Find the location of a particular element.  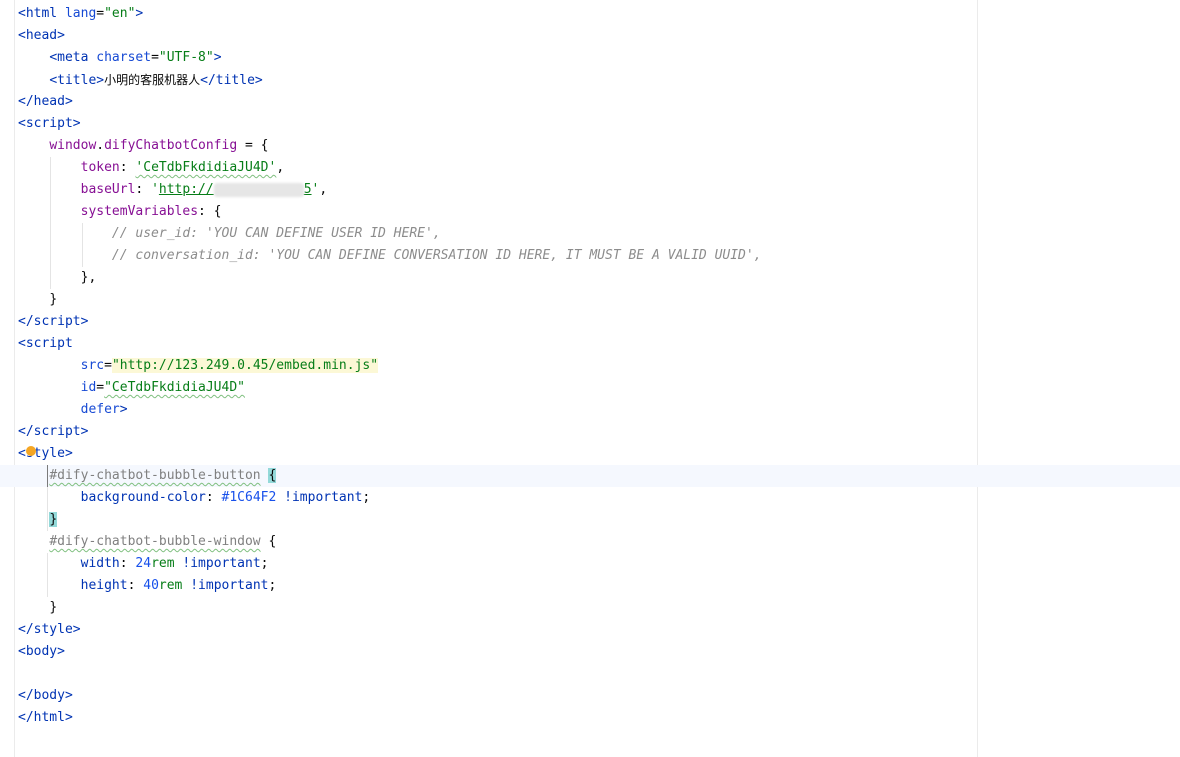

id-string: "CeTdbFkdidiaJU4D" is located at coordinates (174, 387).